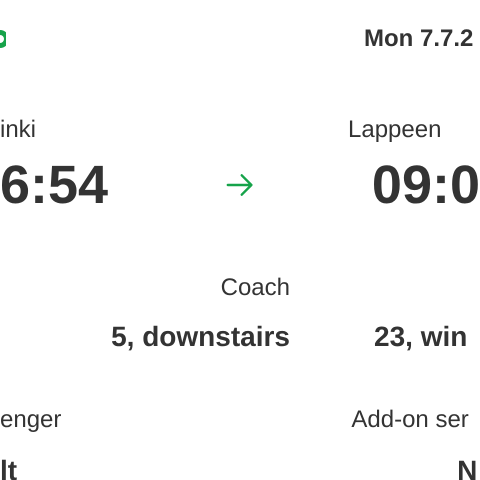  What do you see at coordinates (18, 130) in the screenshot?
I see `departure-station: inki` at bounding box center [18, 130].